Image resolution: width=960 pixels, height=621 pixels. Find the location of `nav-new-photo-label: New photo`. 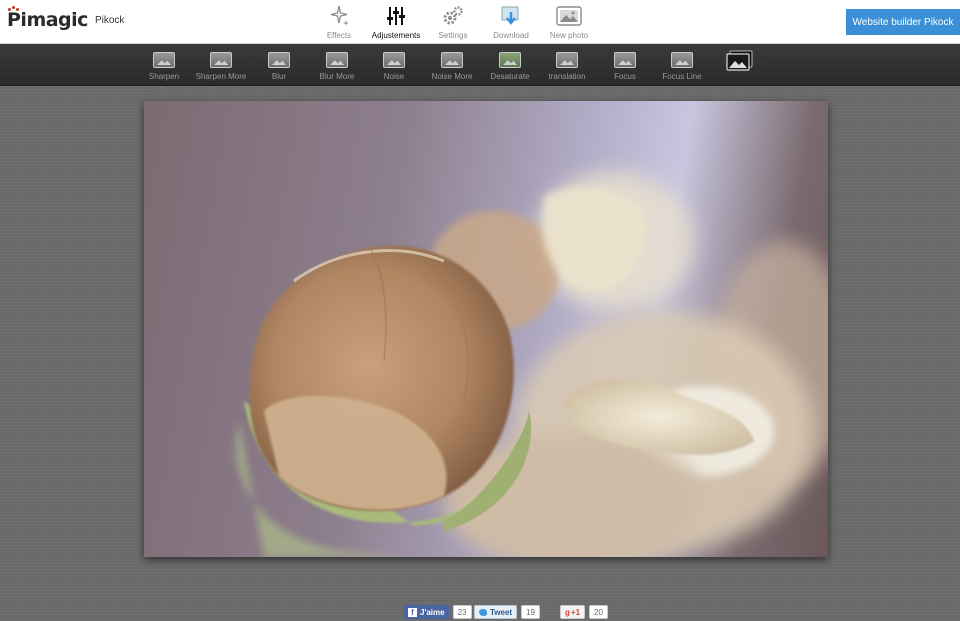

nav-new-photo-label: New photo is located at coordinates (569, 35).